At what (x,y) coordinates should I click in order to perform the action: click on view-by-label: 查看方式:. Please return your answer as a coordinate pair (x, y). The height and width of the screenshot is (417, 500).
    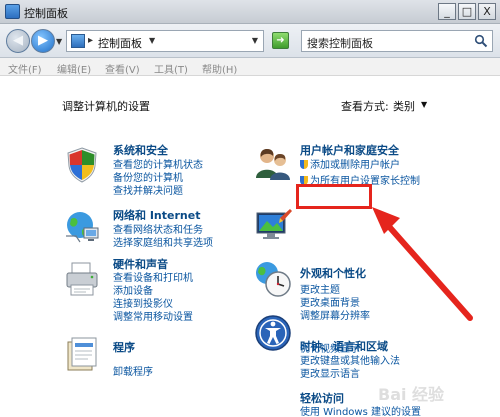
    Looking at the image, I should click on (365, 106).